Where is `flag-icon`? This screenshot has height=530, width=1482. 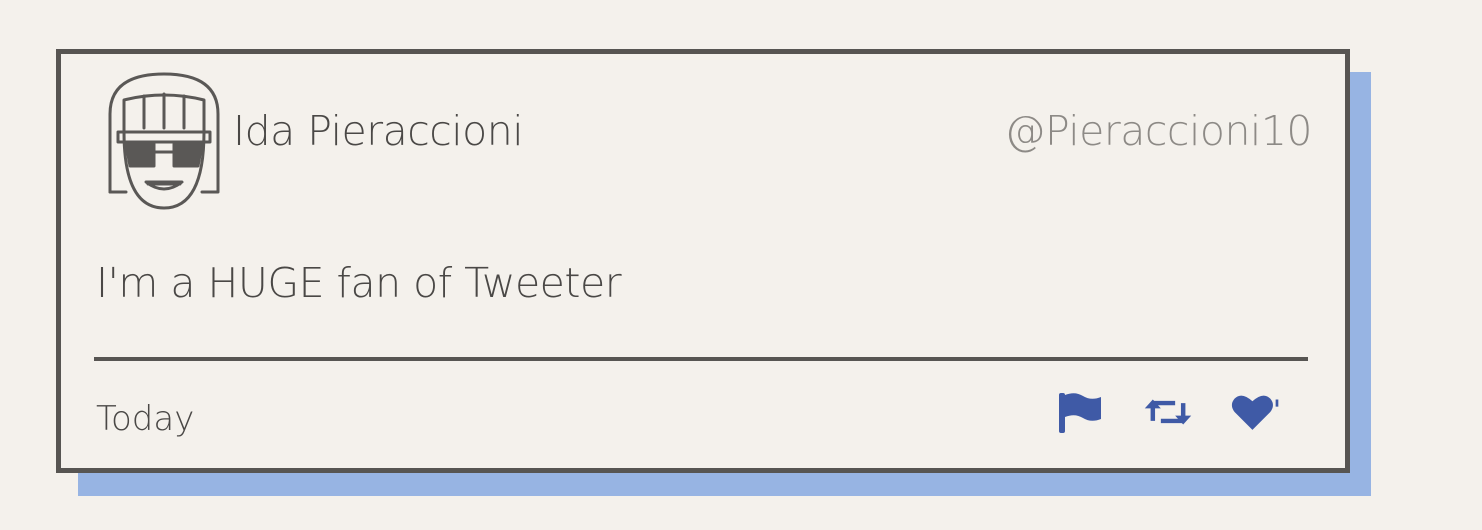 flag-icon is located at coordinates (1080, 413).